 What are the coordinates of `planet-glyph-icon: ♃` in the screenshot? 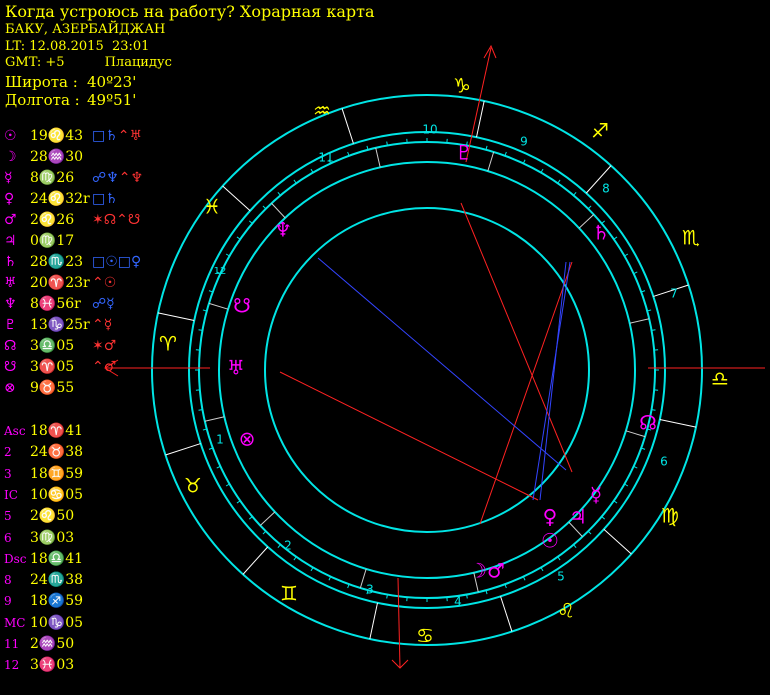 It's located at (578, 517).